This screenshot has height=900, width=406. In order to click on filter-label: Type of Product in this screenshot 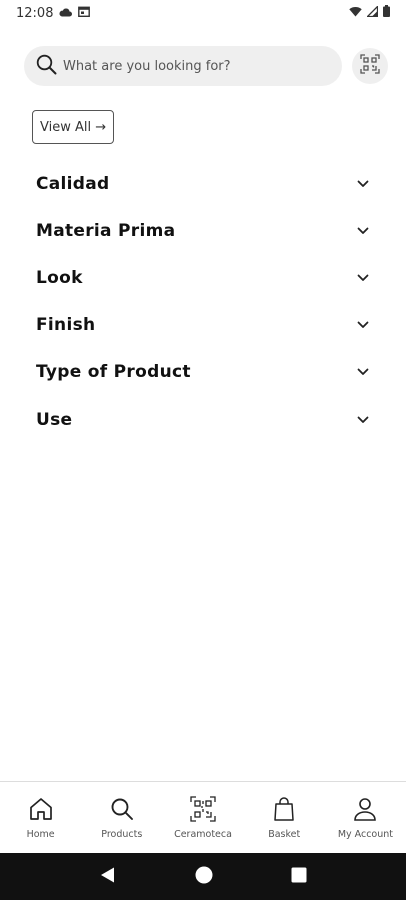, I will do `click(113, 372)`.